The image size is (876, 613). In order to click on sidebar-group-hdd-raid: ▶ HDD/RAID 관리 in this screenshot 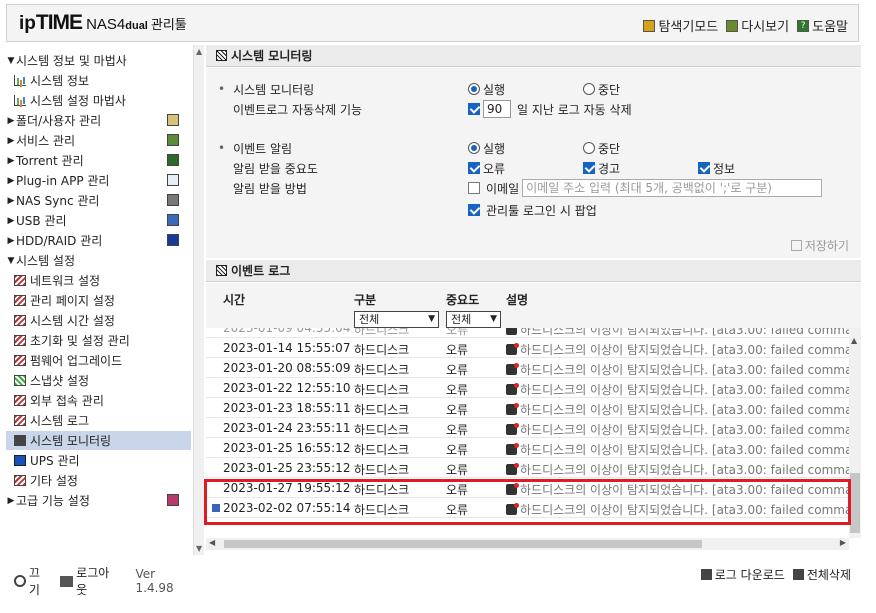, I will do `click(98, 240)`.